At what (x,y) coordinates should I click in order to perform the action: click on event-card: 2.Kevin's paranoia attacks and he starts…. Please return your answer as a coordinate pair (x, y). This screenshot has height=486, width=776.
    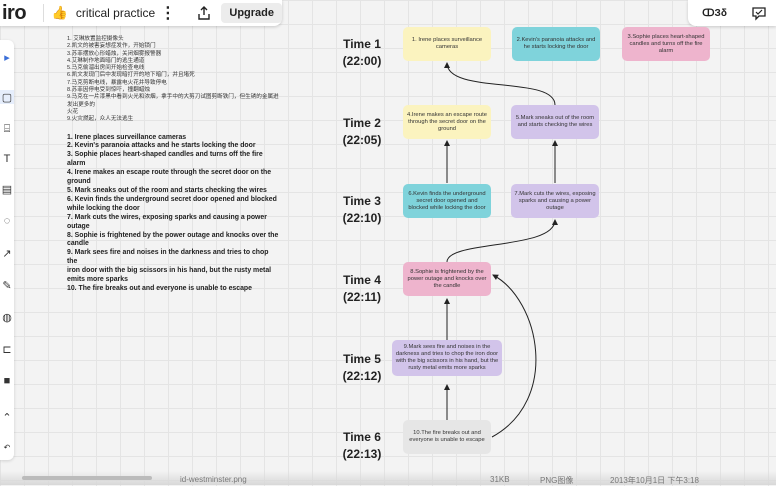
    Looking at the image, I should click on (556, 44).